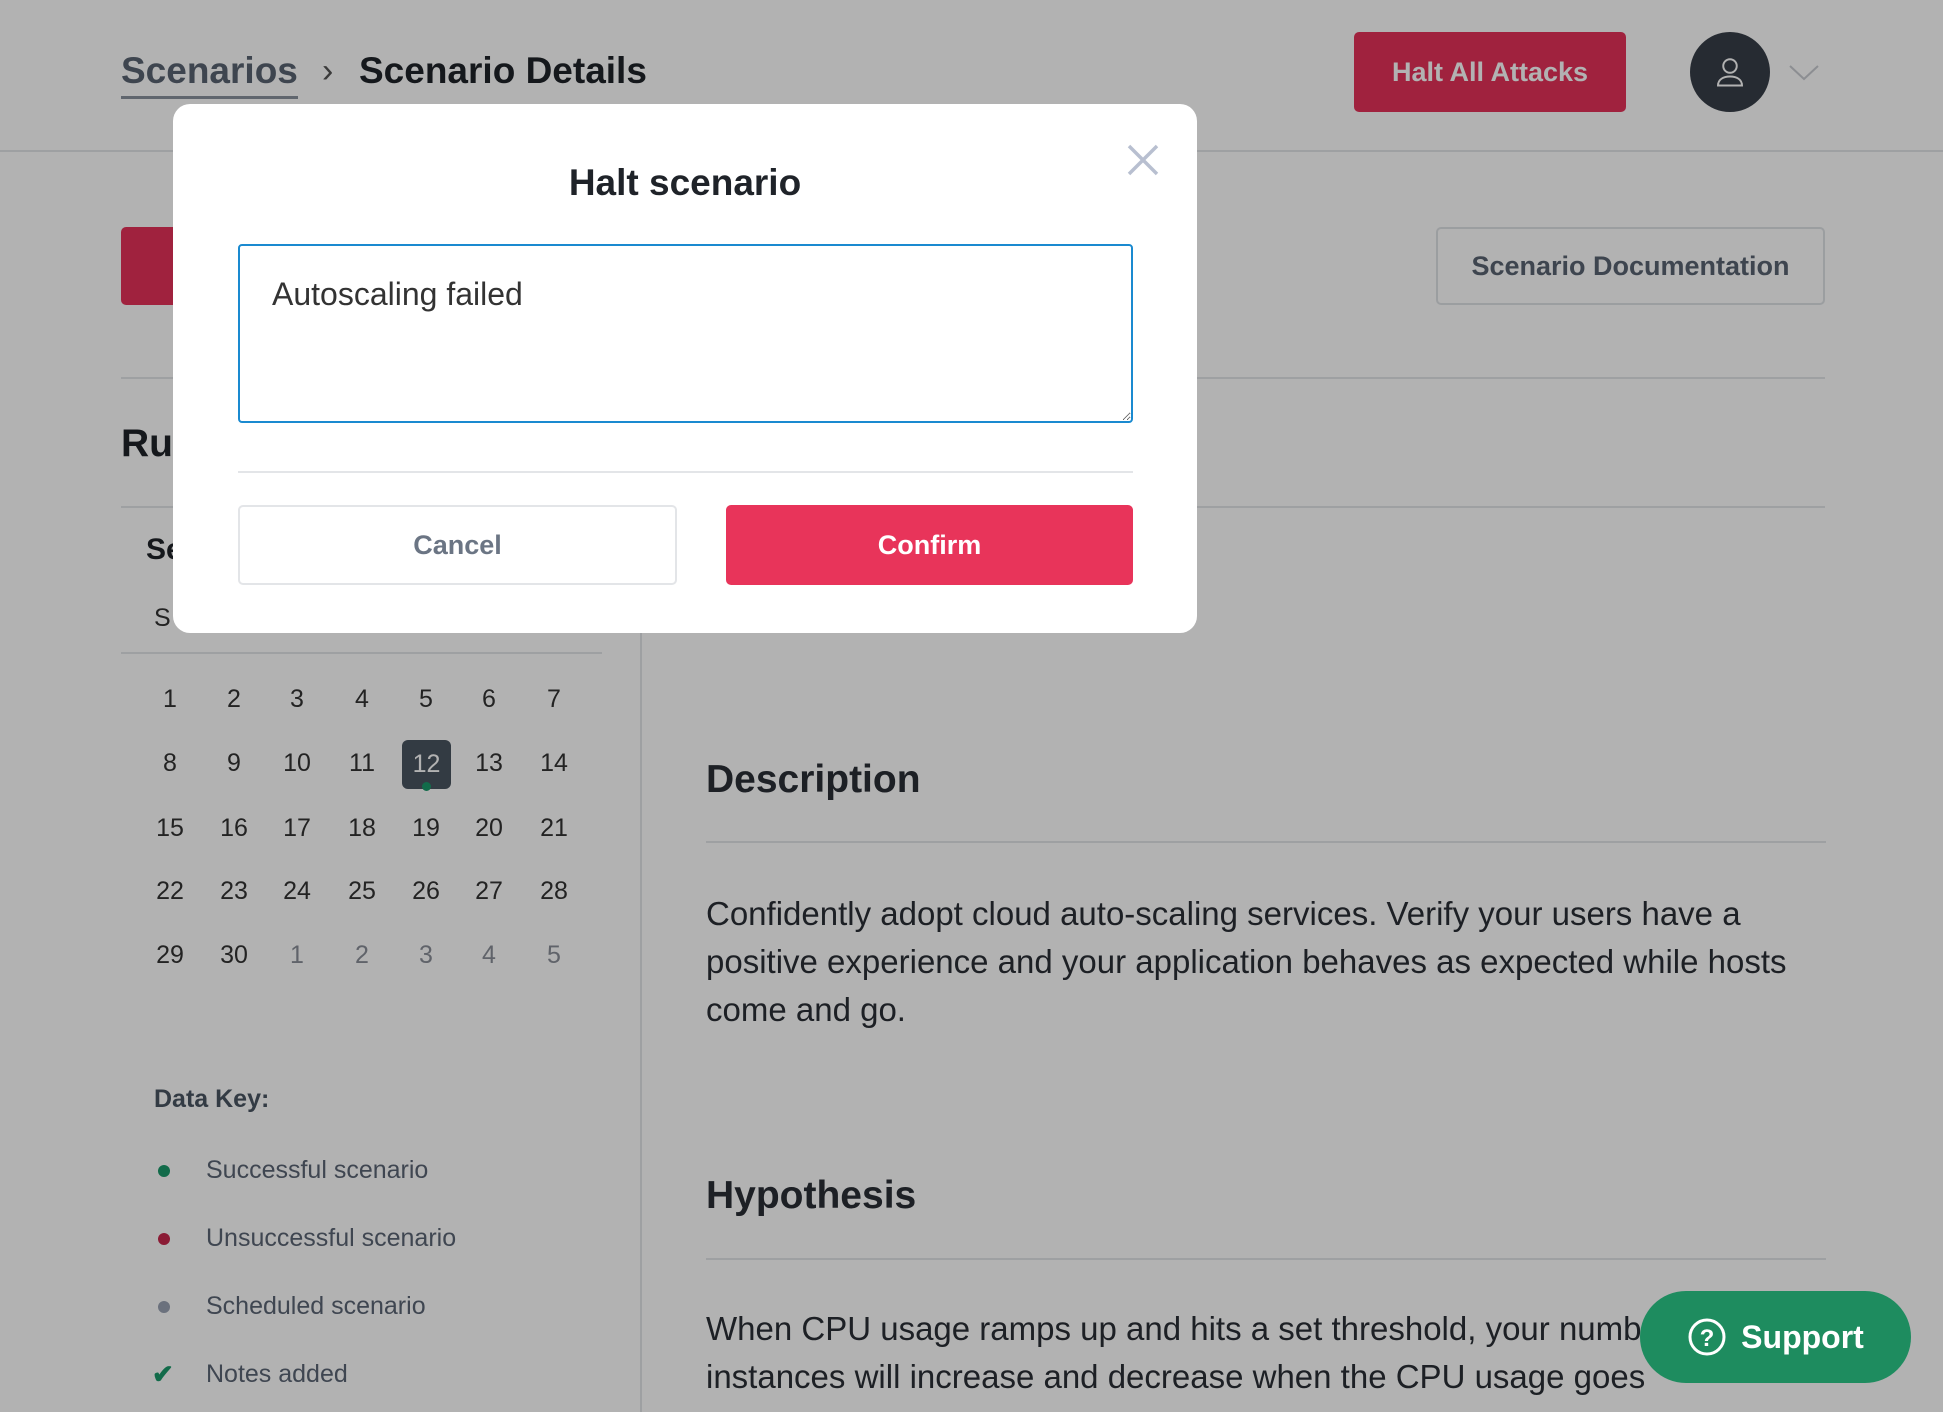 The width and height of the screenshot is (1943, 1412). What do you see at coordinates (929, 545) in the screenshot?
I see `confirm-button: Confirm` at bounding box center [929, 545].